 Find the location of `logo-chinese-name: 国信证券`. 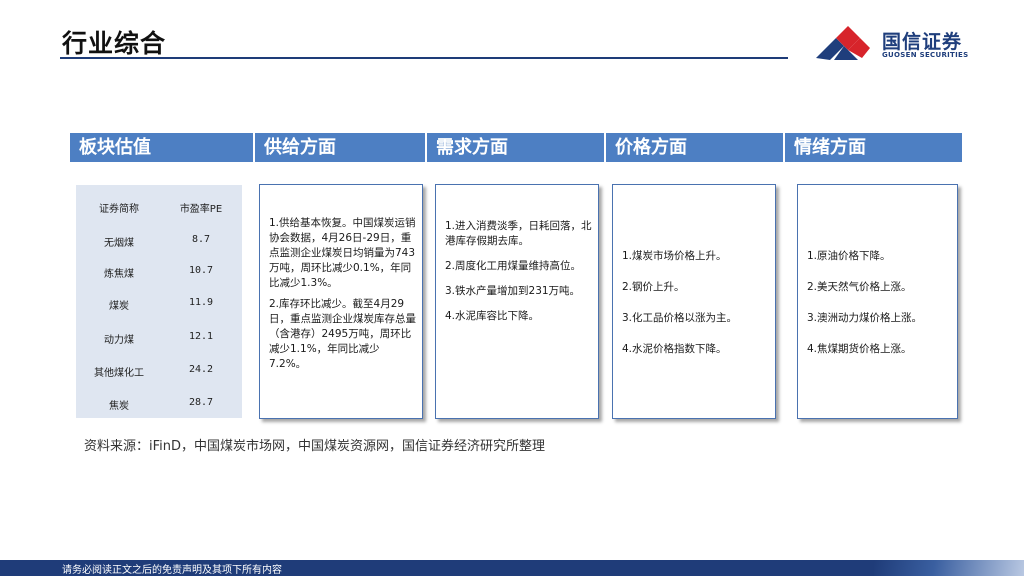

logo-chinese-name: 国信证券 is located at coordinates (922, 42).